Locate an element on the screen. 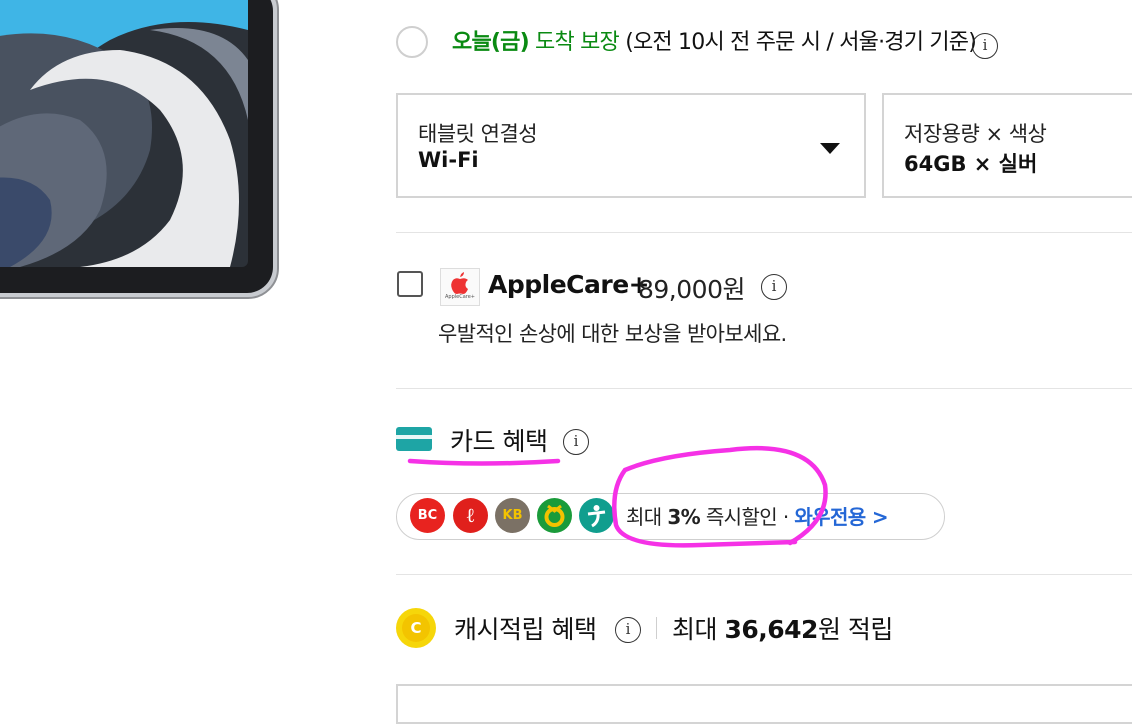 The height and width of the screenshot is (724, 1132). applecare-name: AppleCare+ is located at coordinates (569, 284).